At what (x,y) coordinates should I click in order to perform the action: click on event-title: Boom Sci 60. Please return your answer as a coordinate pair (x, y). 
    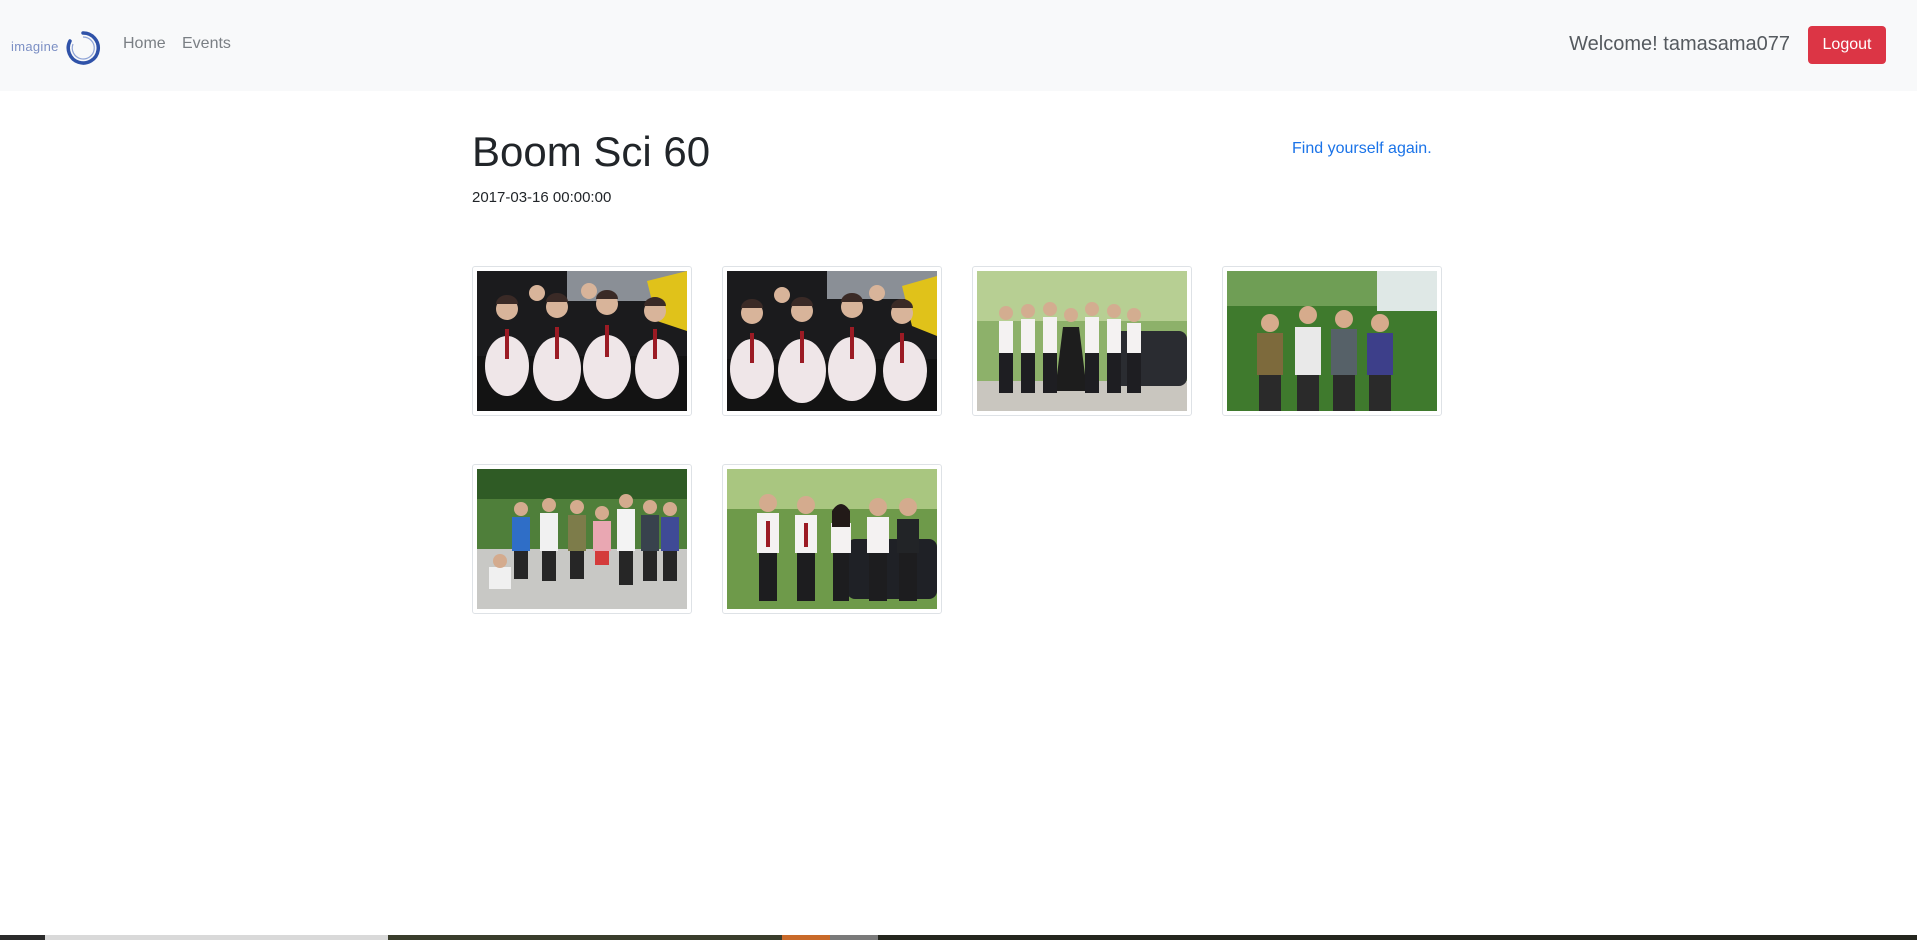
    Looking at the image, I should click on (591, 151).